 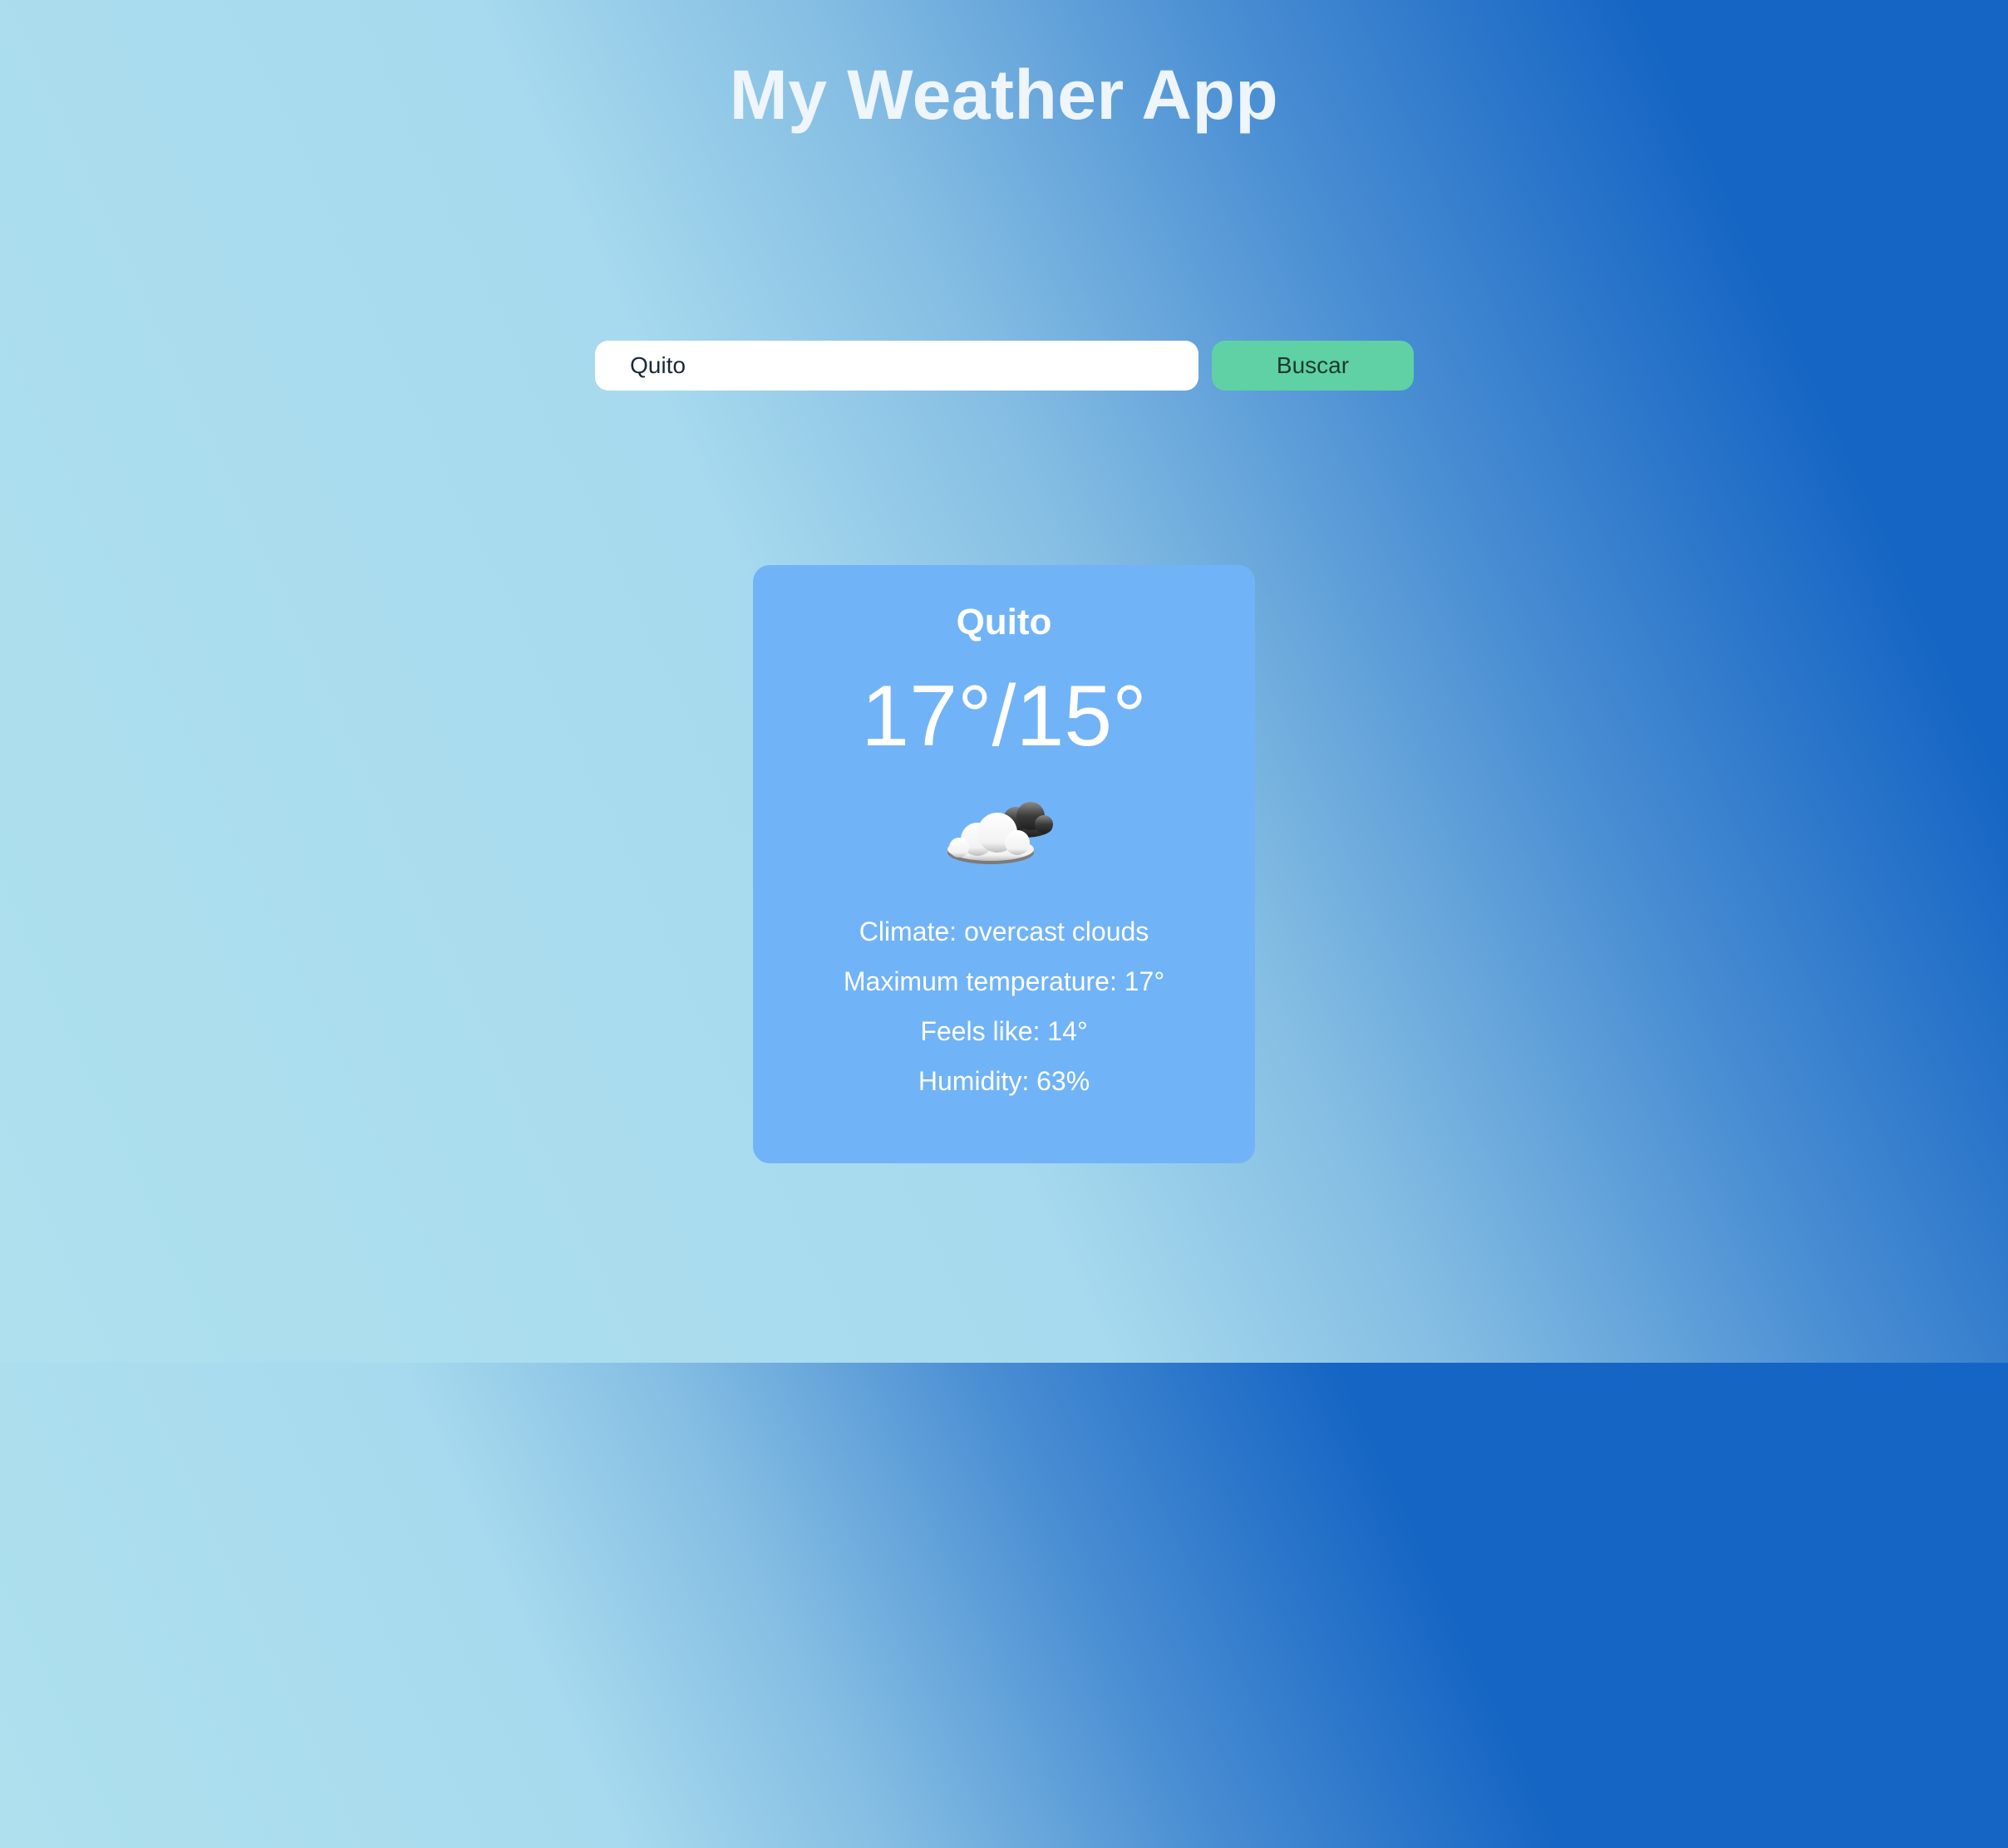 What do you see at coordinates (1004, 1031) in the screenshot?
I see `detail-feels-like: Feels like: 14°` at bounding box center [1004, 1031].